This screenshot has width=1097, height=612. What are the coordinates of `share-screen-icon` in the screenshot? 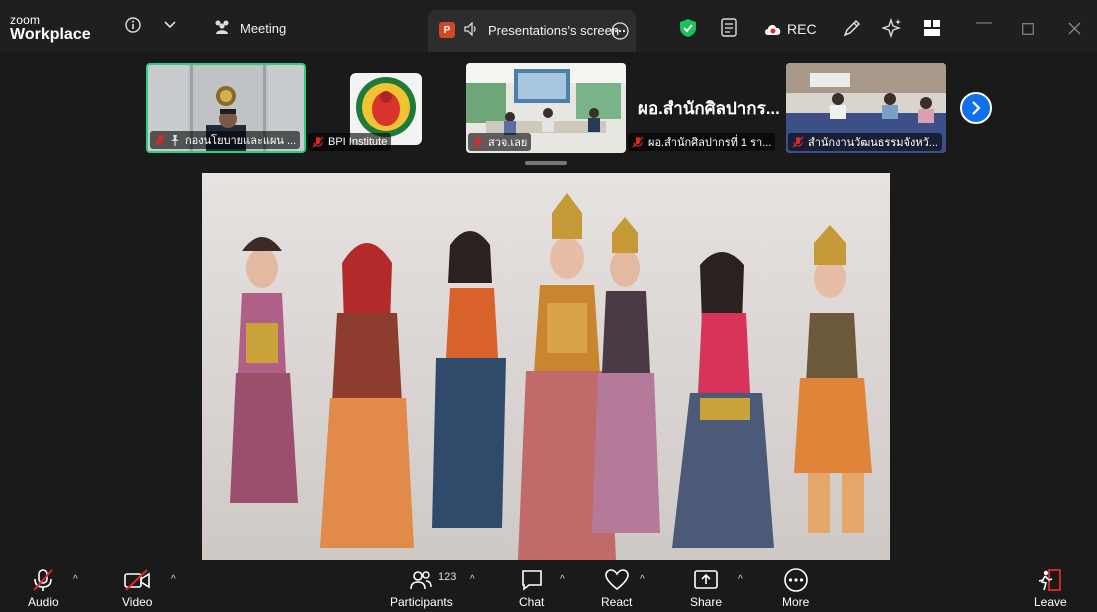 It's located at (706, 579).